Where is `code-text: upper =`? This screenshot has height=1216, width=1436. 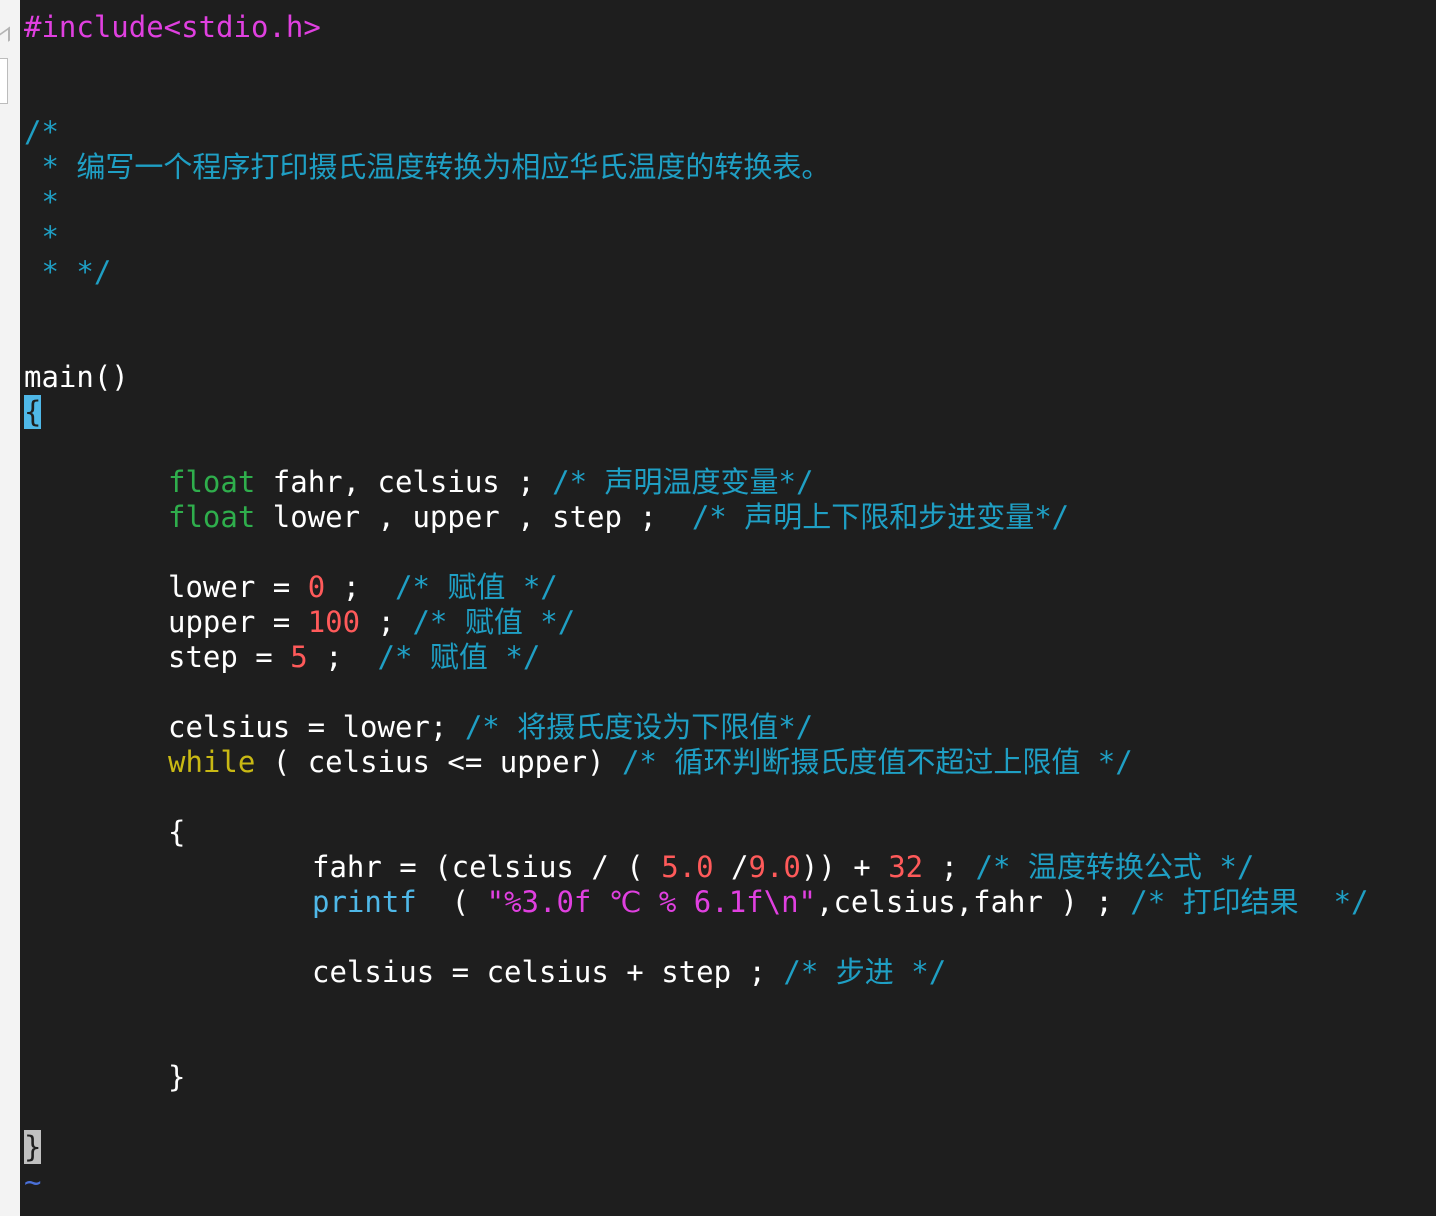
code-text: upper = is located at coordinates (238, 622).